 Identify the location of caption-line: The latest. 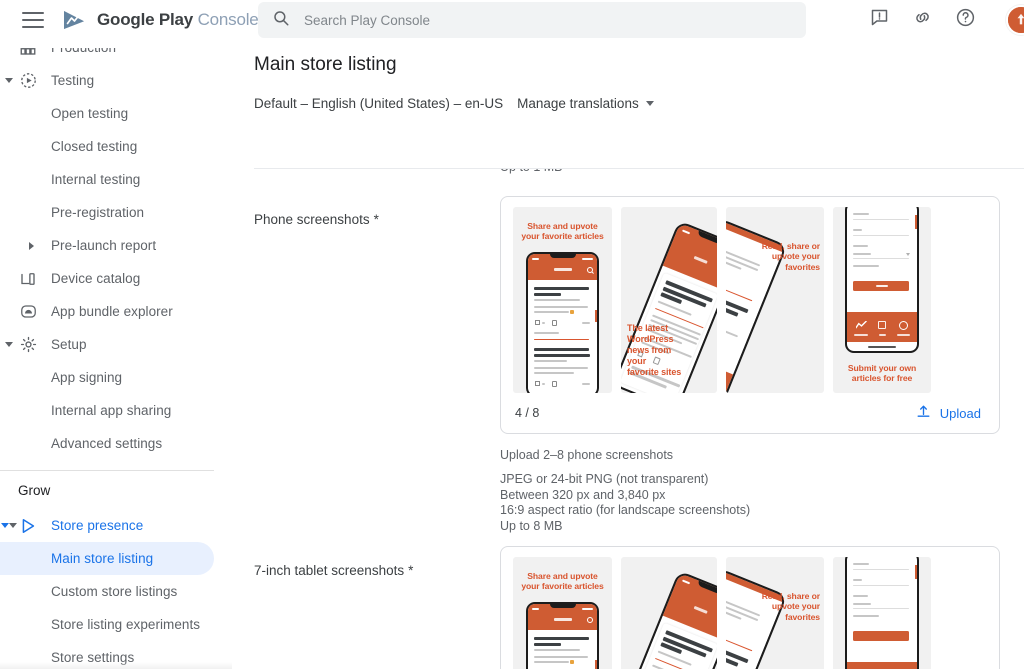
(648, 328).